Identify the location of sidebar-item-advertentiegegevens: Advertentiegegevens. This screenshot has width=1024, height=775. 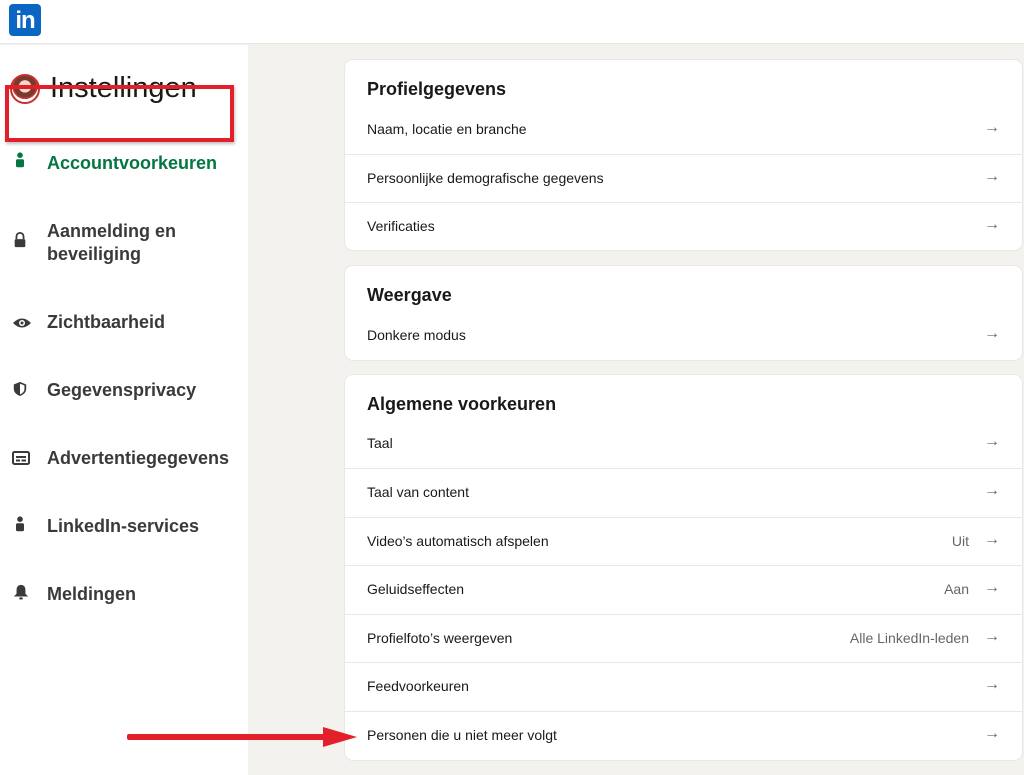
(124, 459).